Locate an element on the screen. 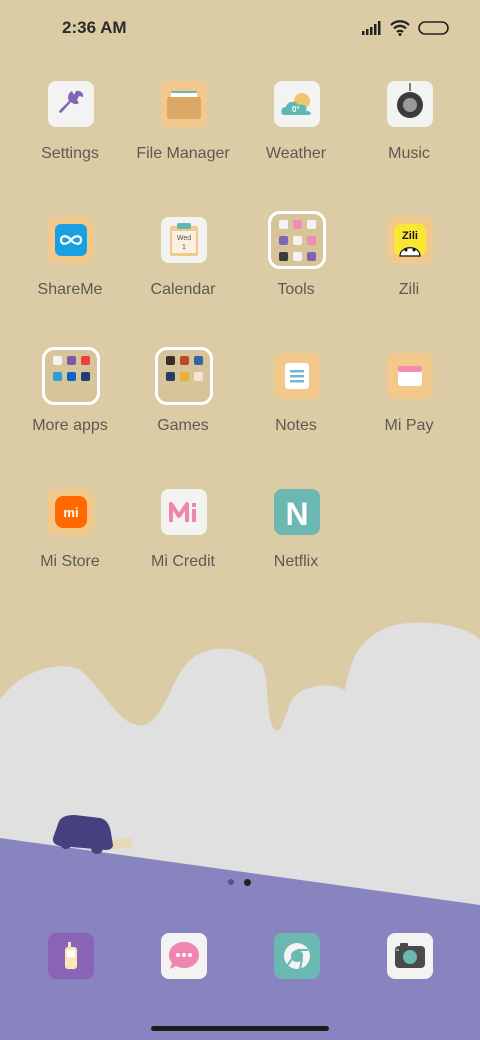 The width and height of the screenshot is (480, 1040). calendar-day: Wed is located at coordinates (184, 238).